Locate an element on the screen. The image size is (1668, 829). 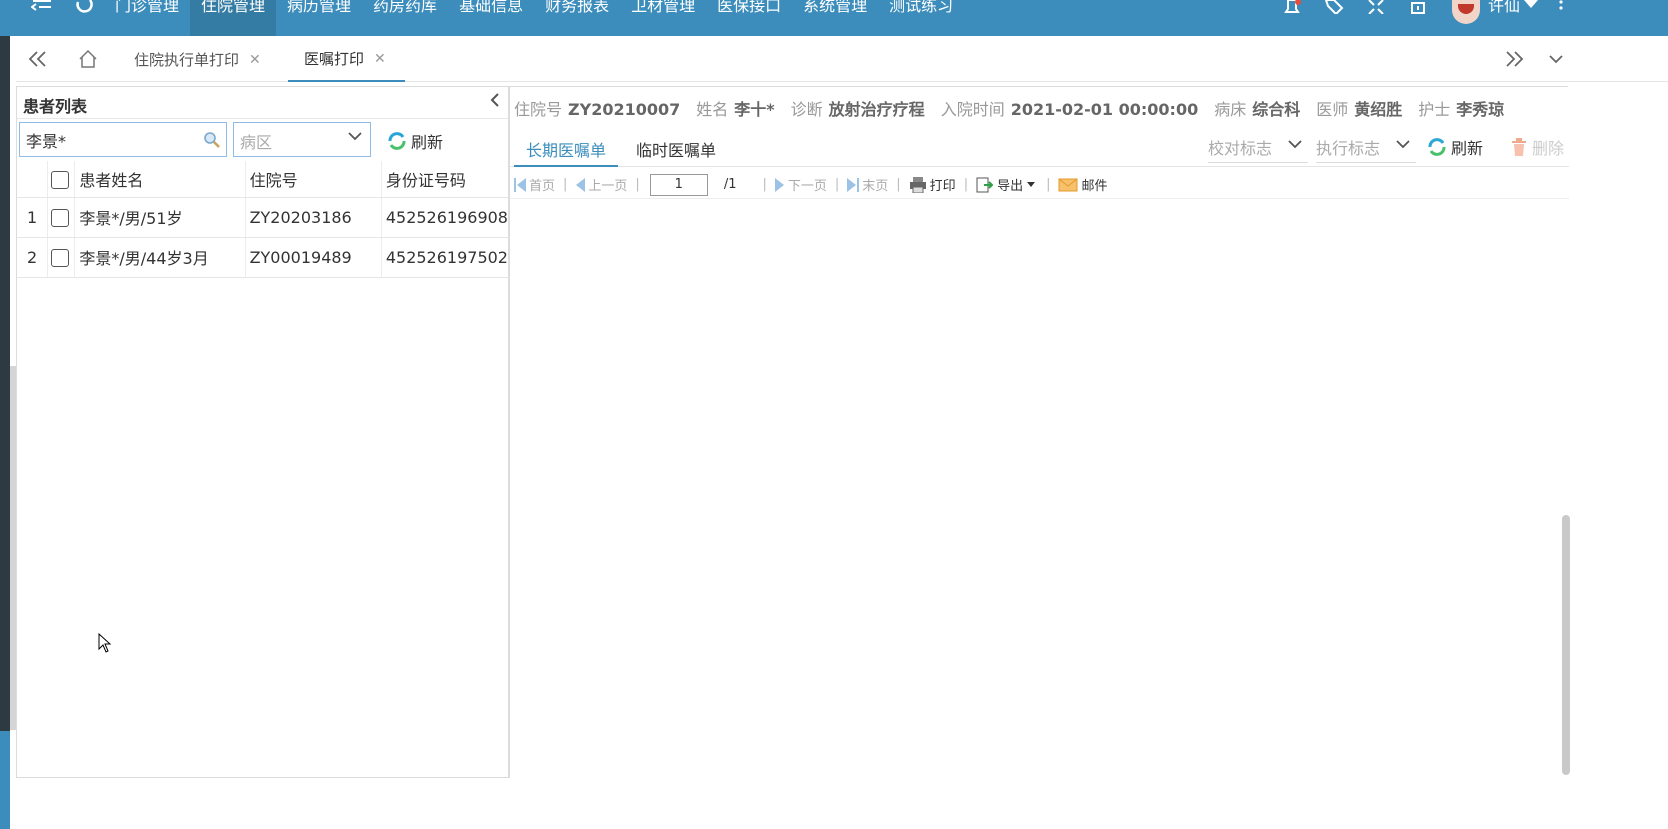
row-number: 2 is located at coordinates (33, 257).